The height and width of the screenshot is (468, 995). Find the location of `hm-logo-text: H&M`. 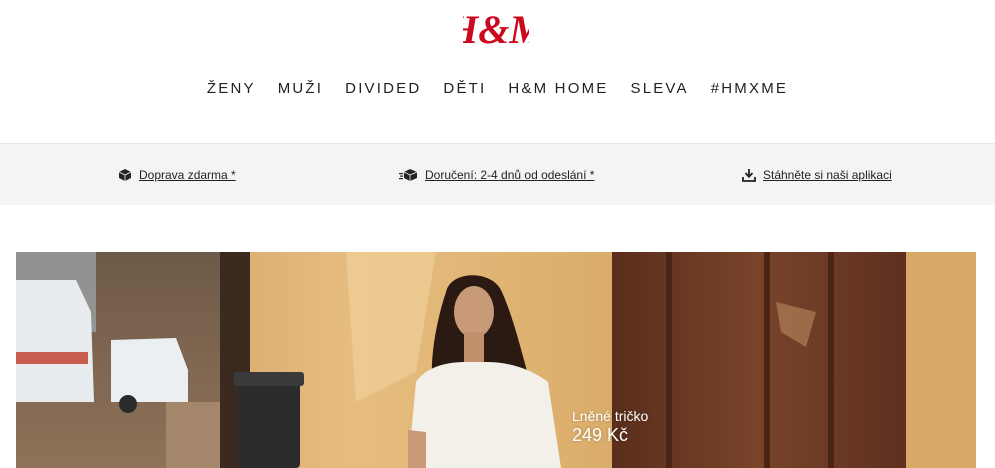

hm-logo-text: H&M is located at coordinates (496, 29).